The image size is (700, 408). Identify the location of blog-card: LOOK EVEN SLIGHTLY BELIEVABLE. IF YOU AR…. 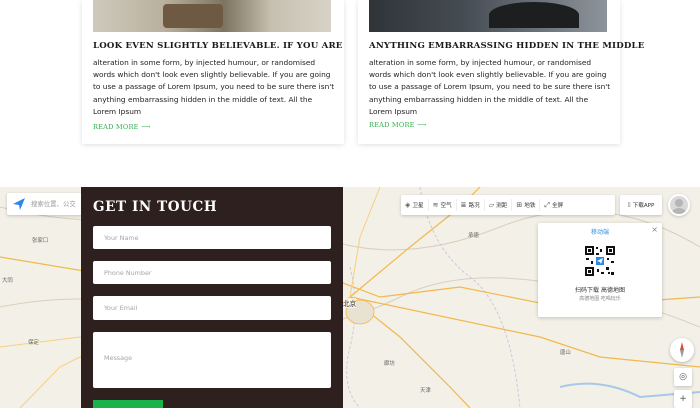
(213, 72).